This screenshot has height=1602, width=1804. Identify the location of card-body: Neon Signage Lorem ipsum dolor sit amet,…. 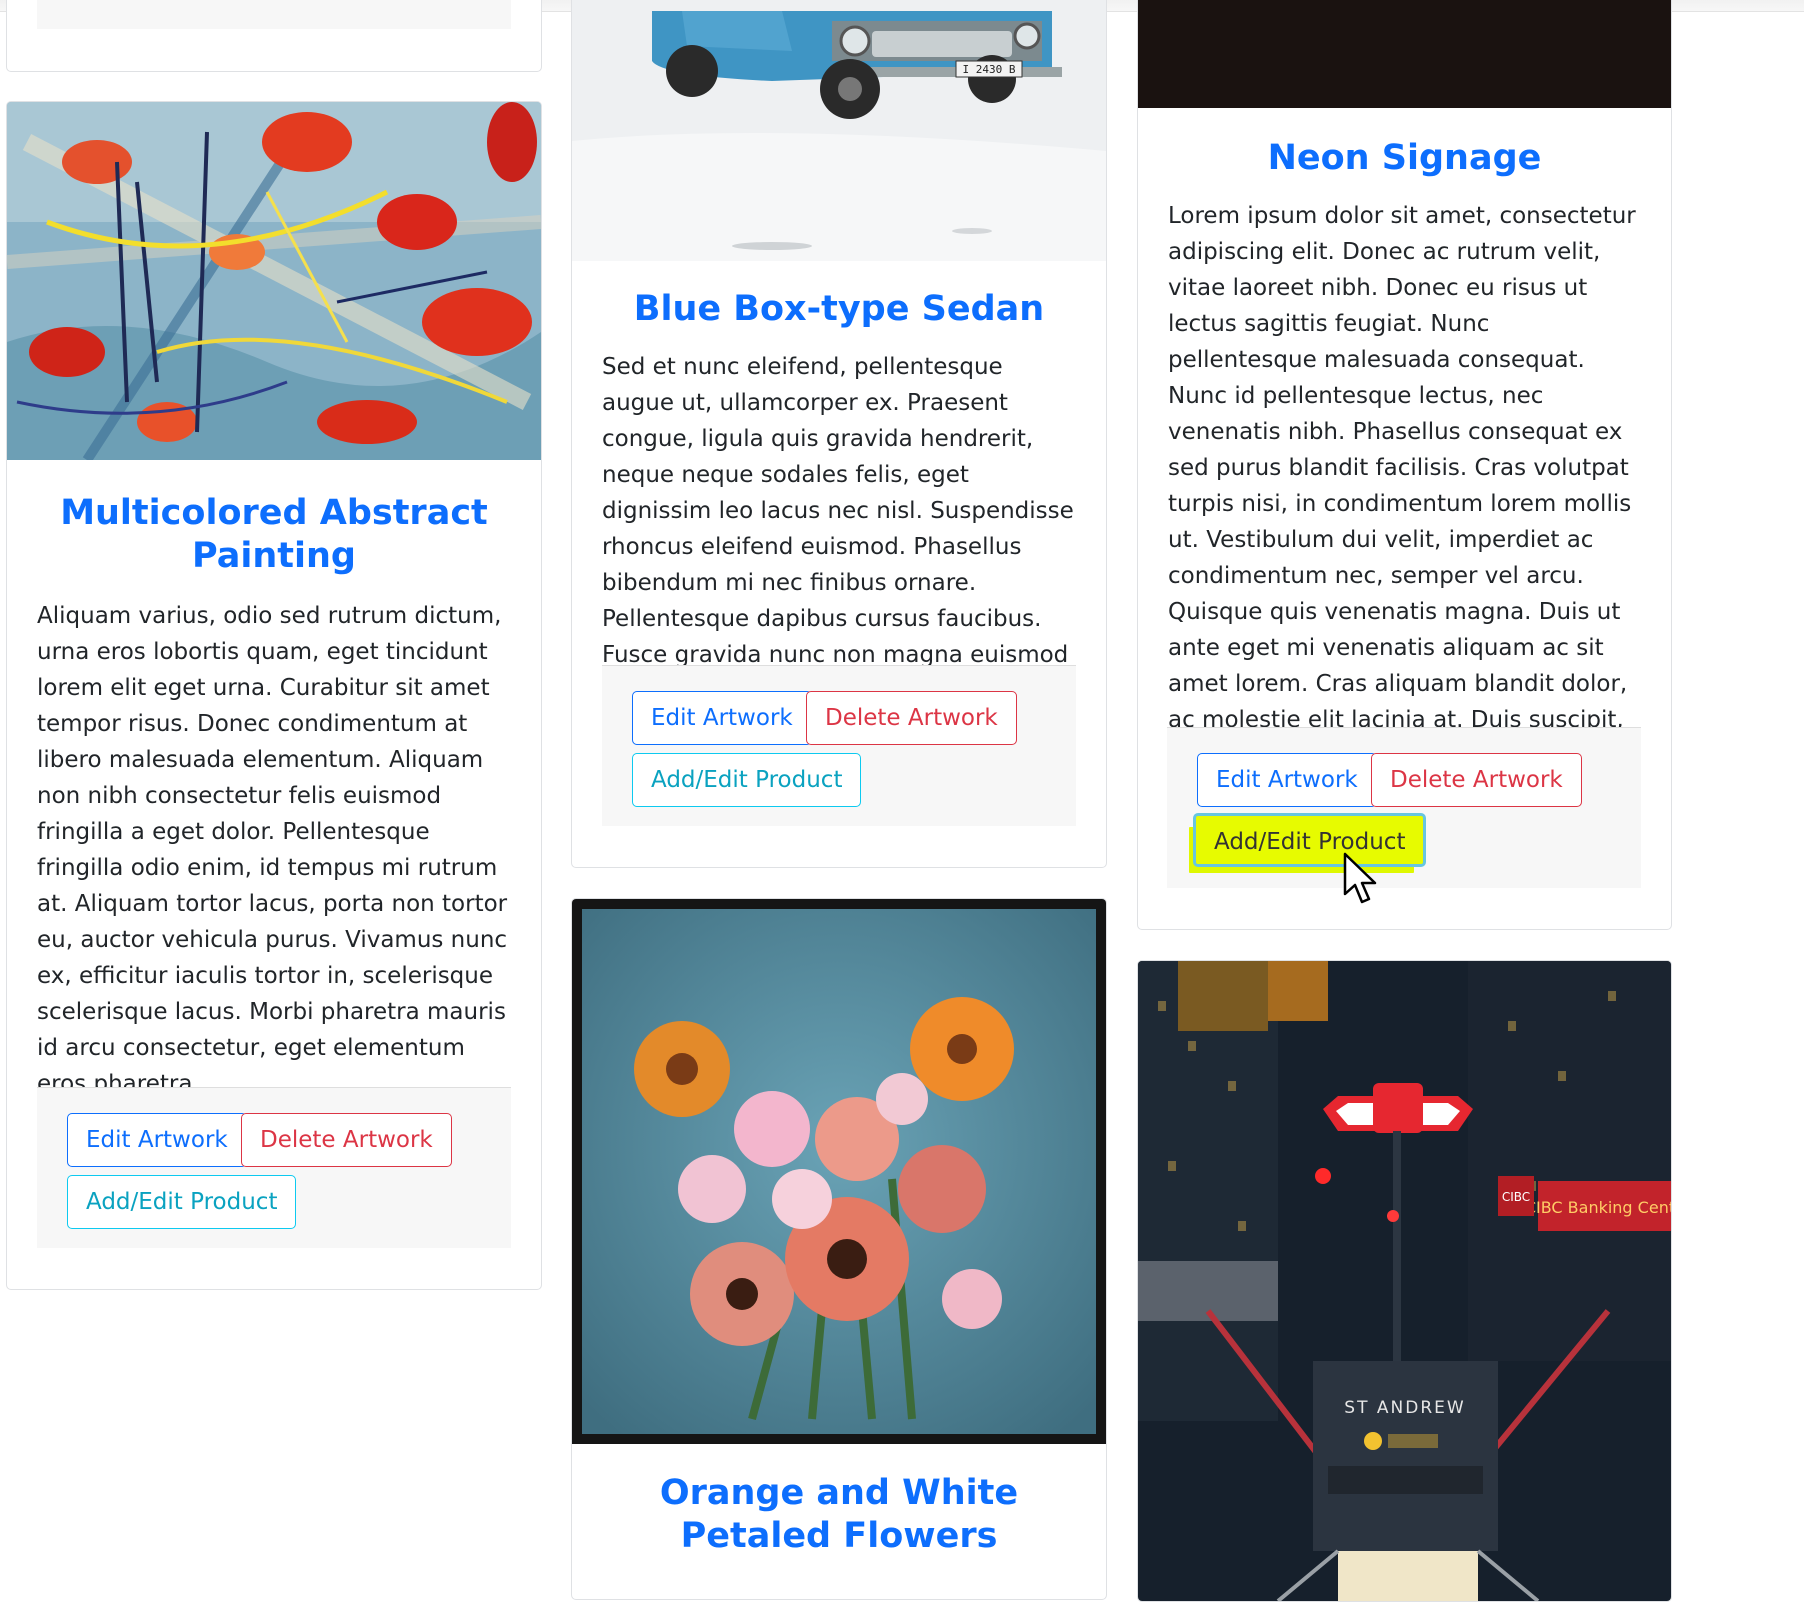
(1404, 455).